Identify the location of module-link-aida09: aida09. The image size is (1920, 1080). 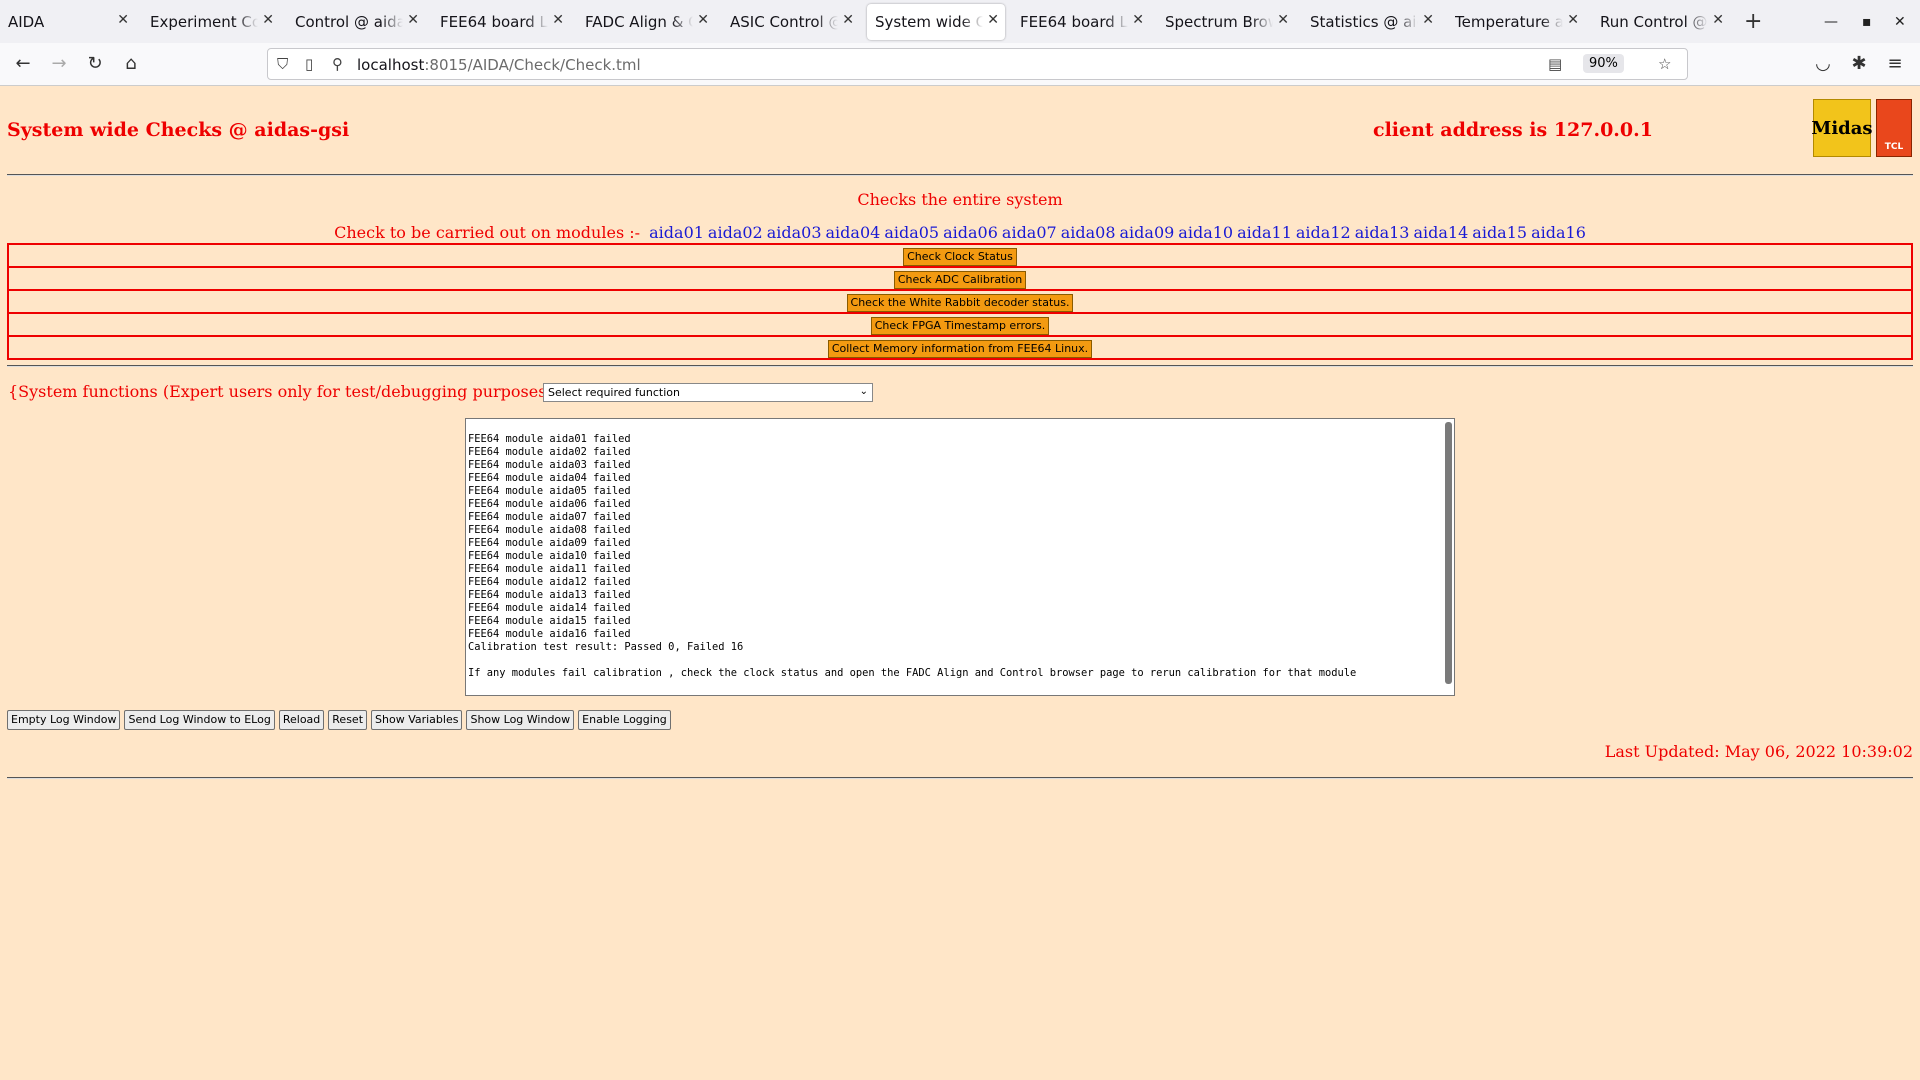
(1147, 232).